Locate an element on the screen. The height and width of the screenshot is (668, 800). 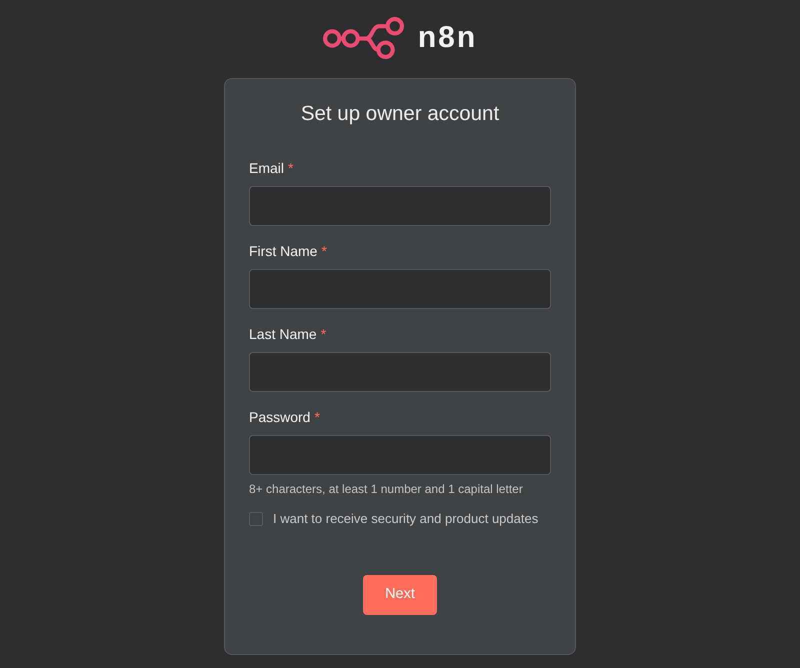
checkbox-label: I want to receive security and product updates is located at coordinates (405, 519).